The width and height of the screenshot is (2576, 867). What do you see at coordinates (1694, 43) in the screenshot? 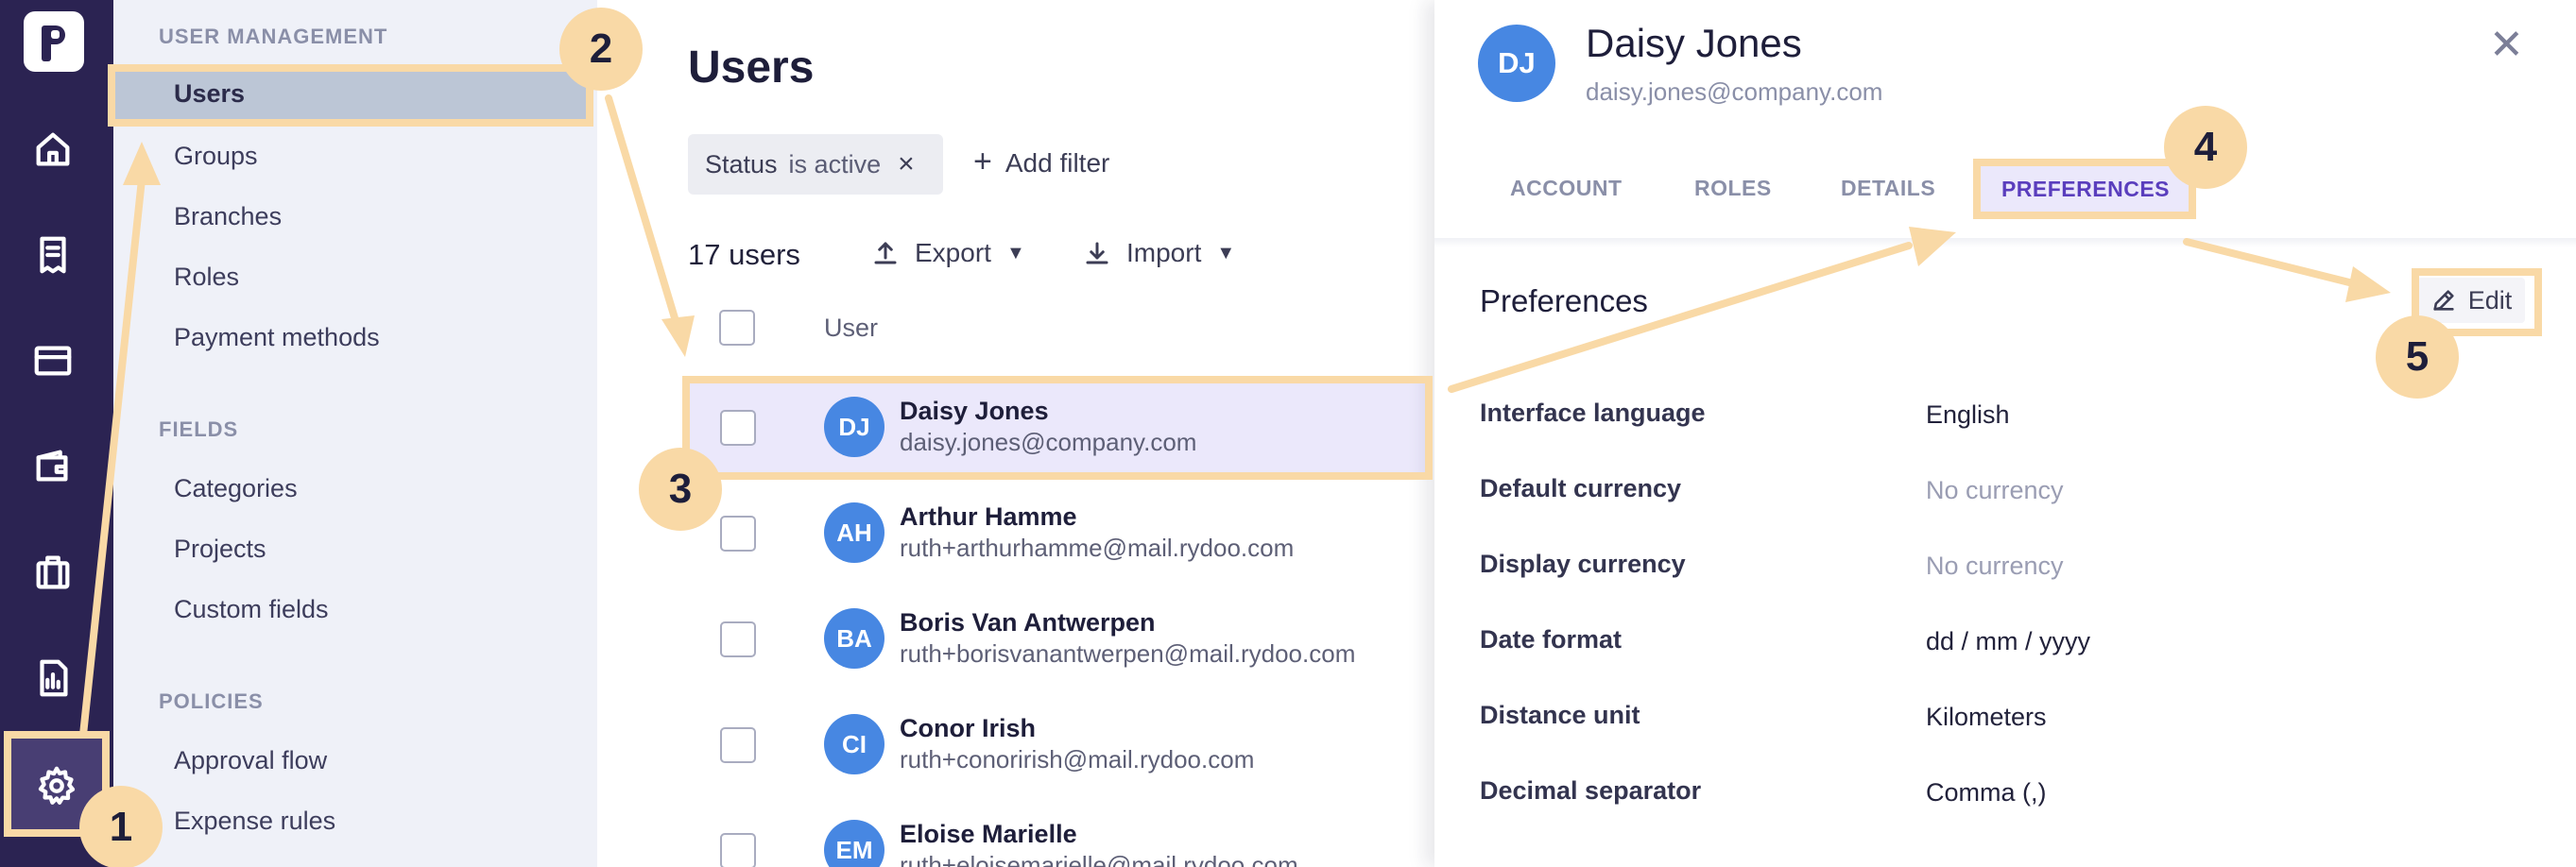
I see `panel-user-name: Daisy Jones` at bounding box center [1694, 43].